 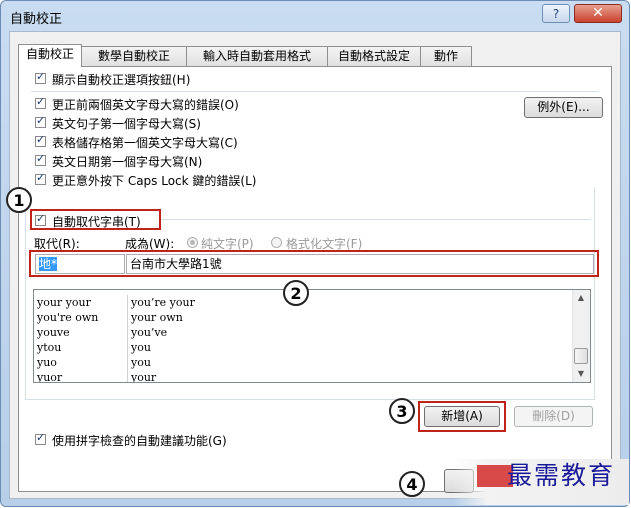 I want to click on watermark-text: 最需教育, so click(x=561, y=475).